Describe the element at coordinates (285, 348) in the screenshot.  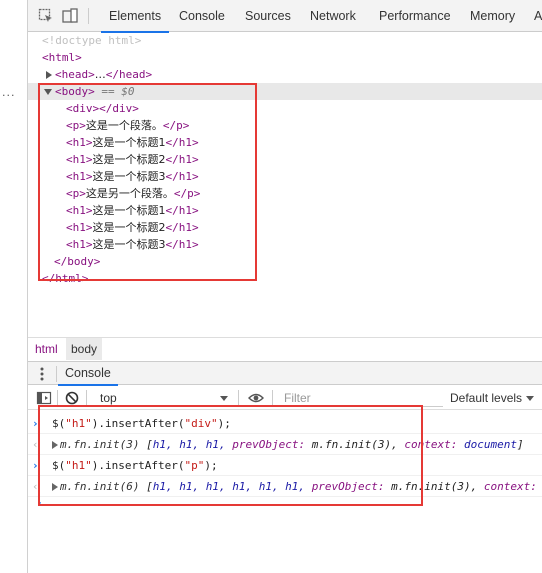
I see `breadcrumb: html body` at that location.